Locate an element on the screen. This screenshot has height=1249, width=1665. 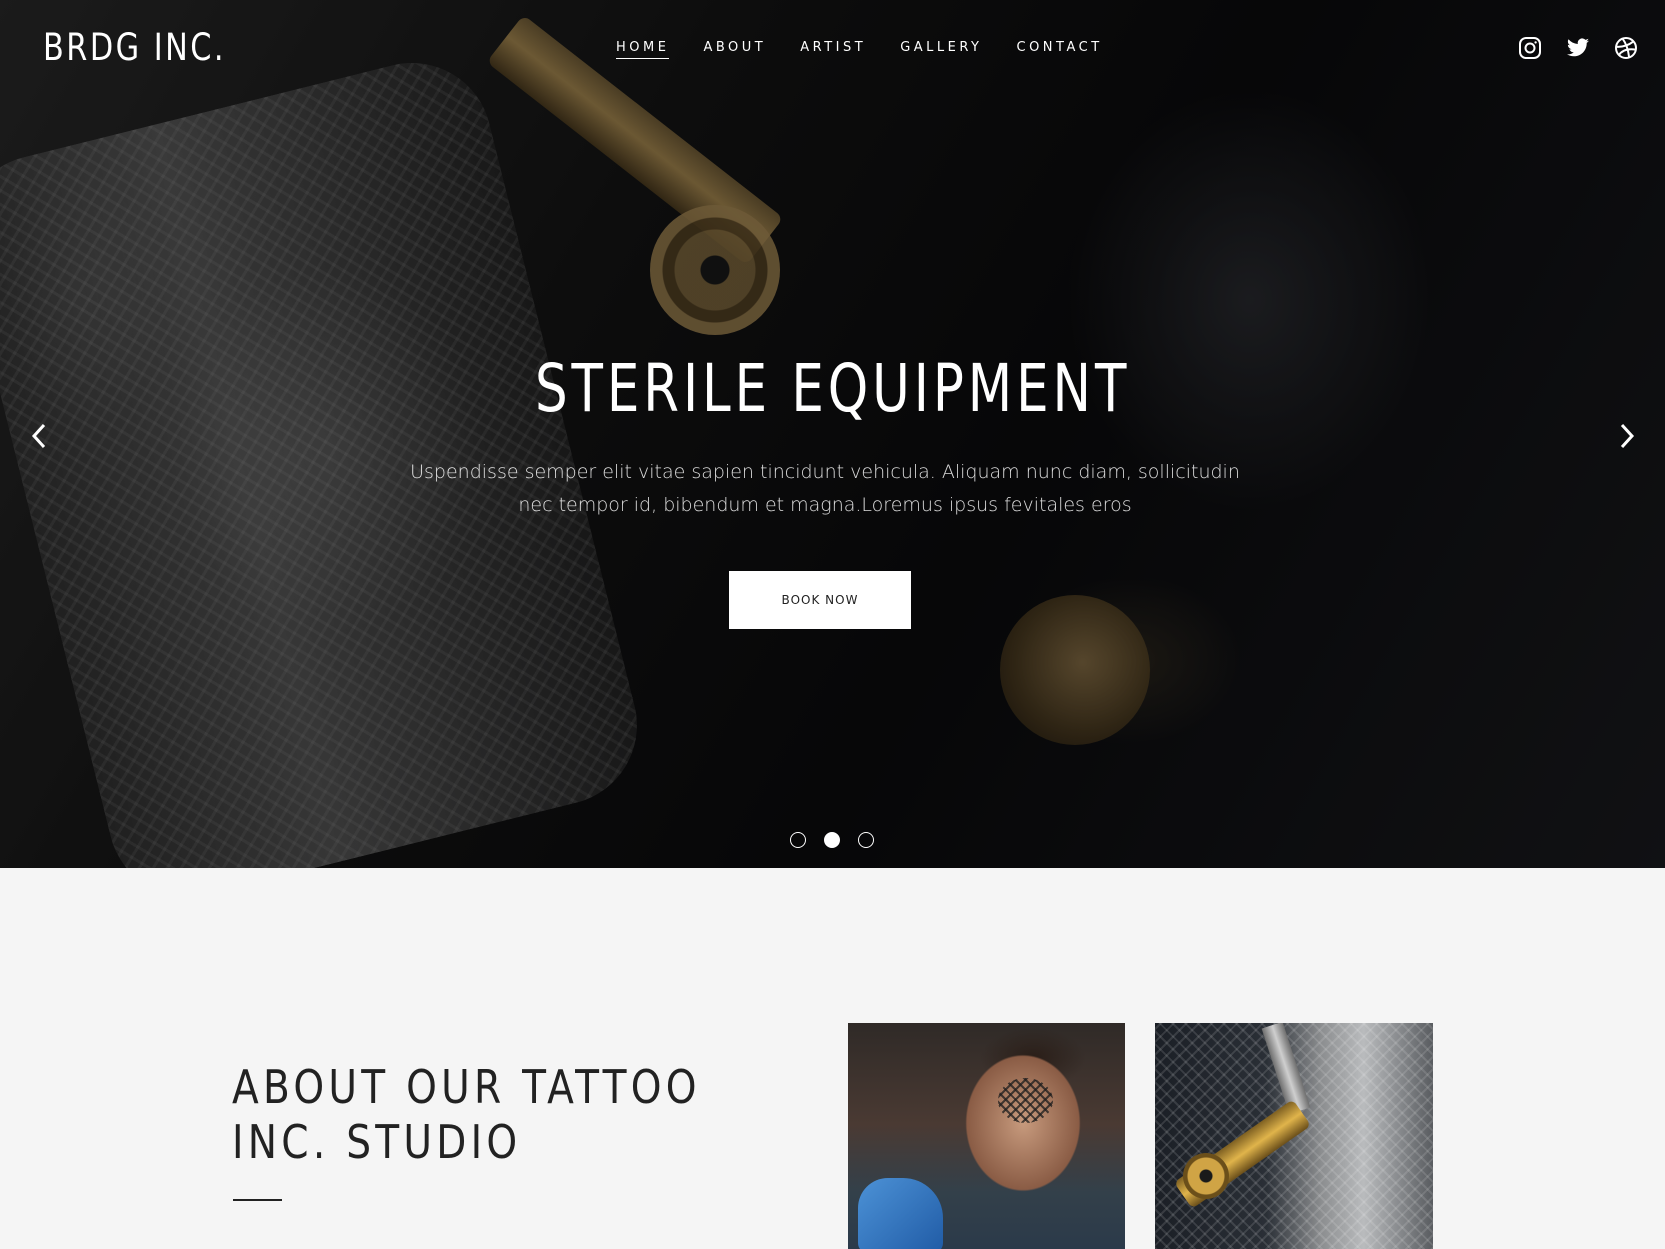
nav-item-artist: ARTIST is located at coordinates (833, 49).